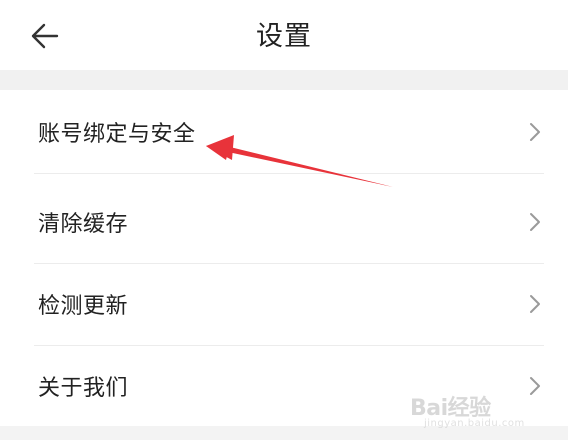 Image resolution: width=568 pixels, height=440 pixels. What do you see at coordinates (83, 388) in the screenshot?
I see `menu-item-label: 关于我们` at bounding box center [83, 388].